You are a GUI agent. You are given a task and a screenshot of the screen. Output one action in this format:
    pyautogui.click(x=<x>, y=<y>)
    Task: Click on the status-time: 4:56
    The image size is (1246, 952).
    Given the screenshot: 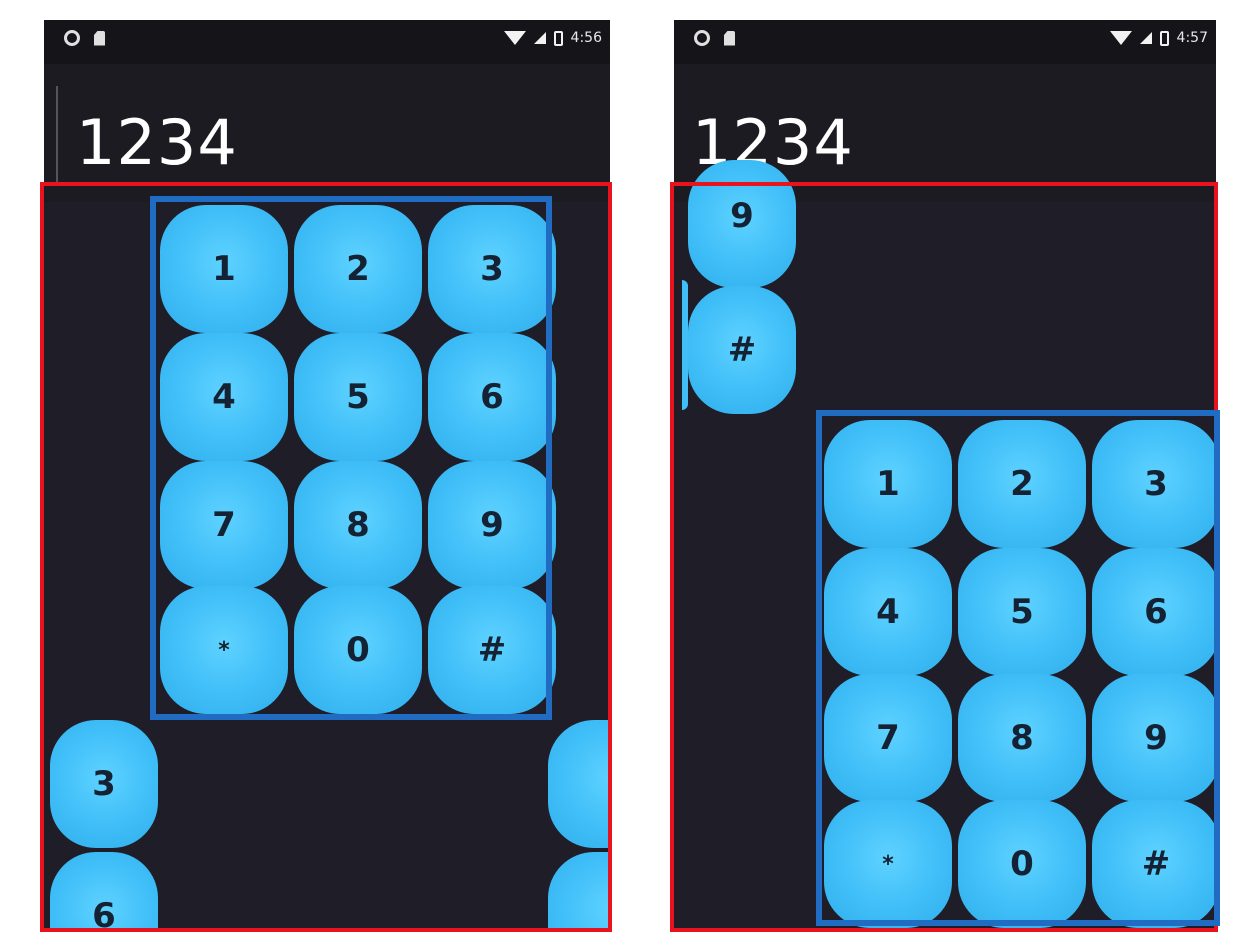 What is the action you would take?
    pyautogui.click(x=586, y=38)
    